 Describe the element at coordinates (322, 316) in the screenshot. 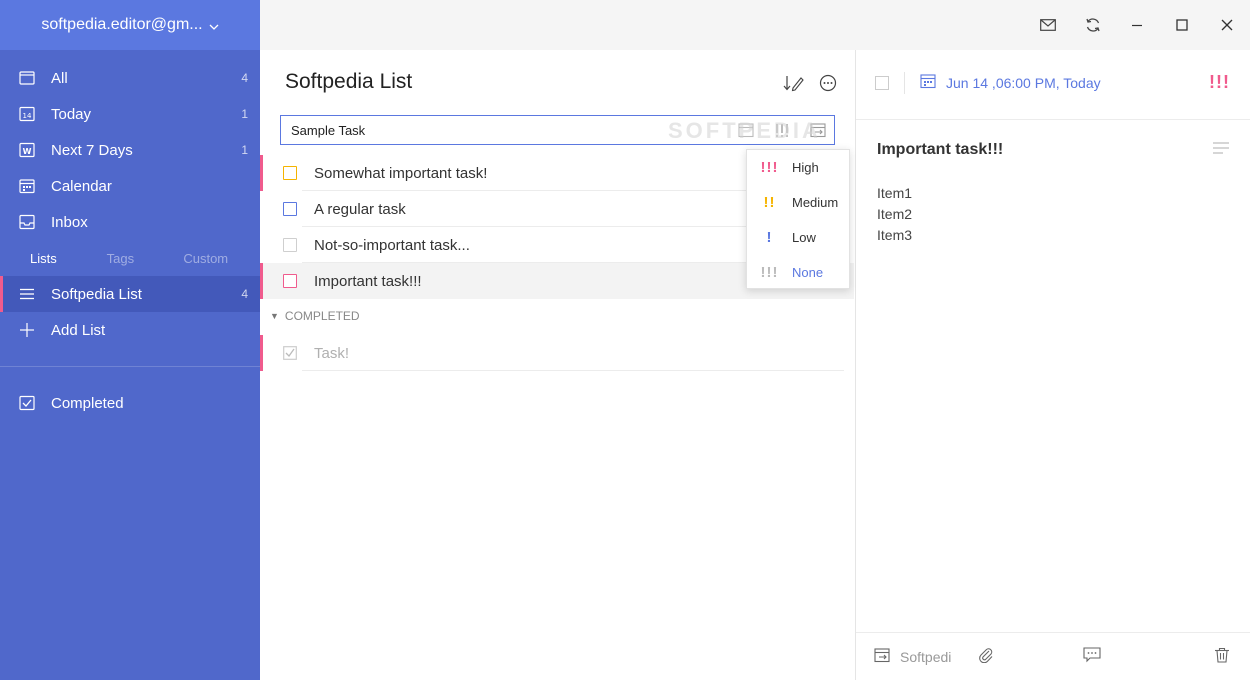

I see `completed-header: COMPLETED` at that location.